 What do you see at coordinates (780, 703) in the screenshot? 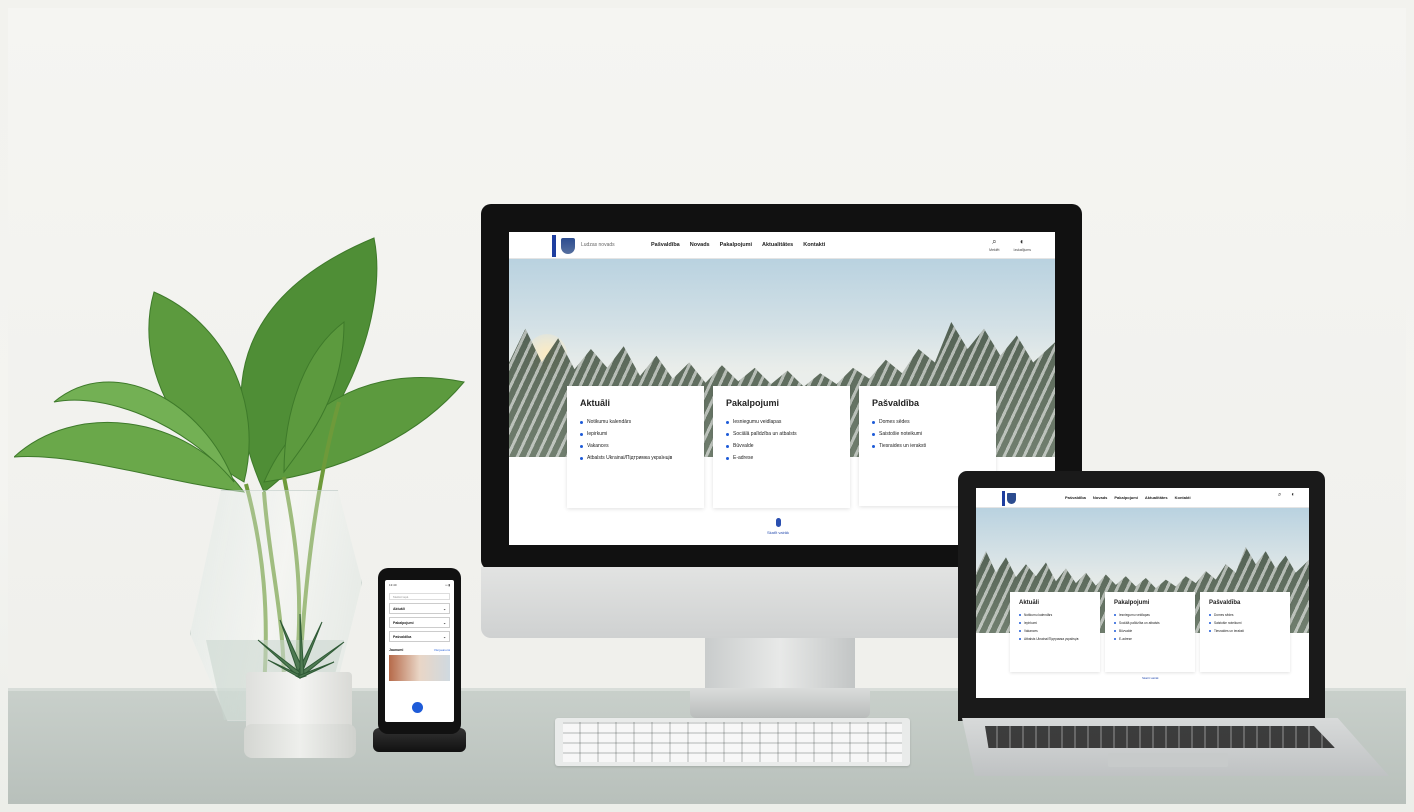
I see `imac-stand-foot` at bounding box center [780, 703].